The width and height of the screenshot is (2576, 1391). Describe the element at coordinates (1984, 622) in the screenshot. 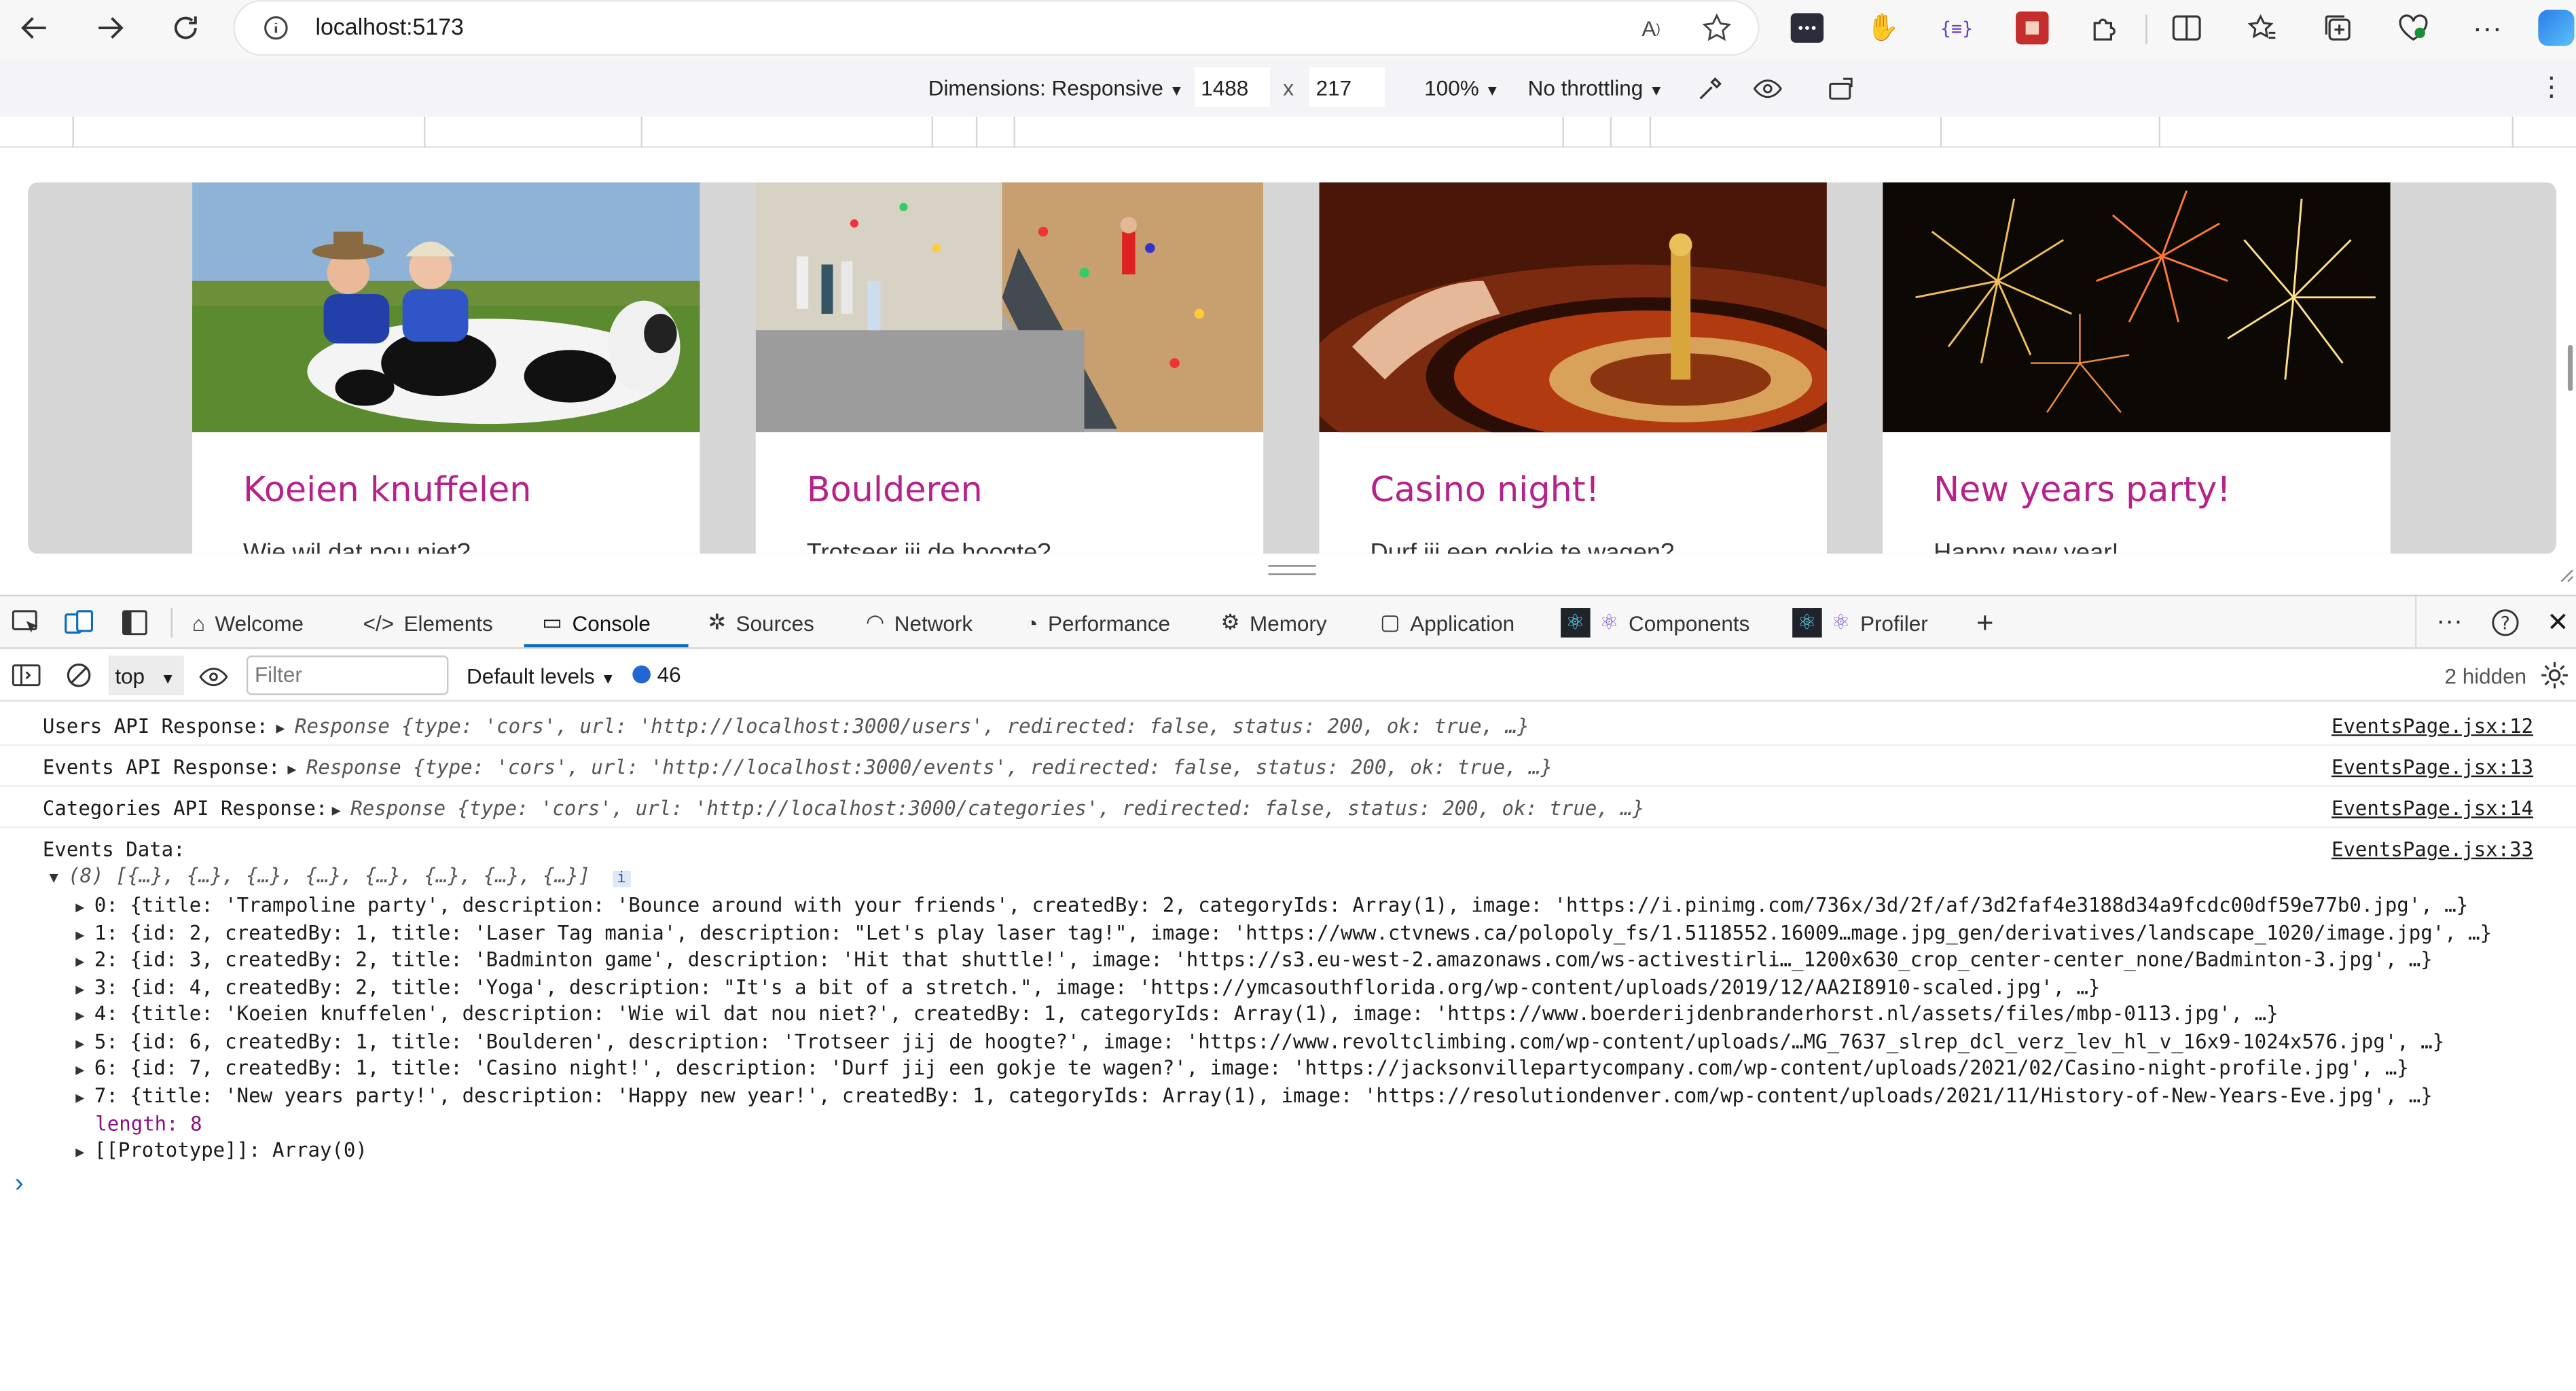

I see `add-tab-icon: +` at that location.